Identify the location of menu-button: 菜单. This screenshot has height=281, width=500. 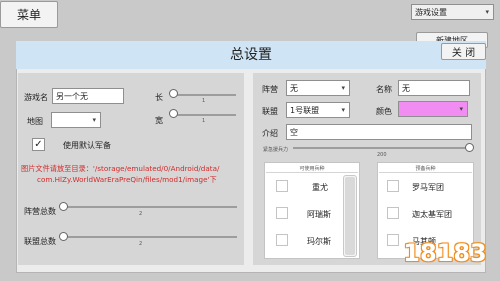
(29, 14).